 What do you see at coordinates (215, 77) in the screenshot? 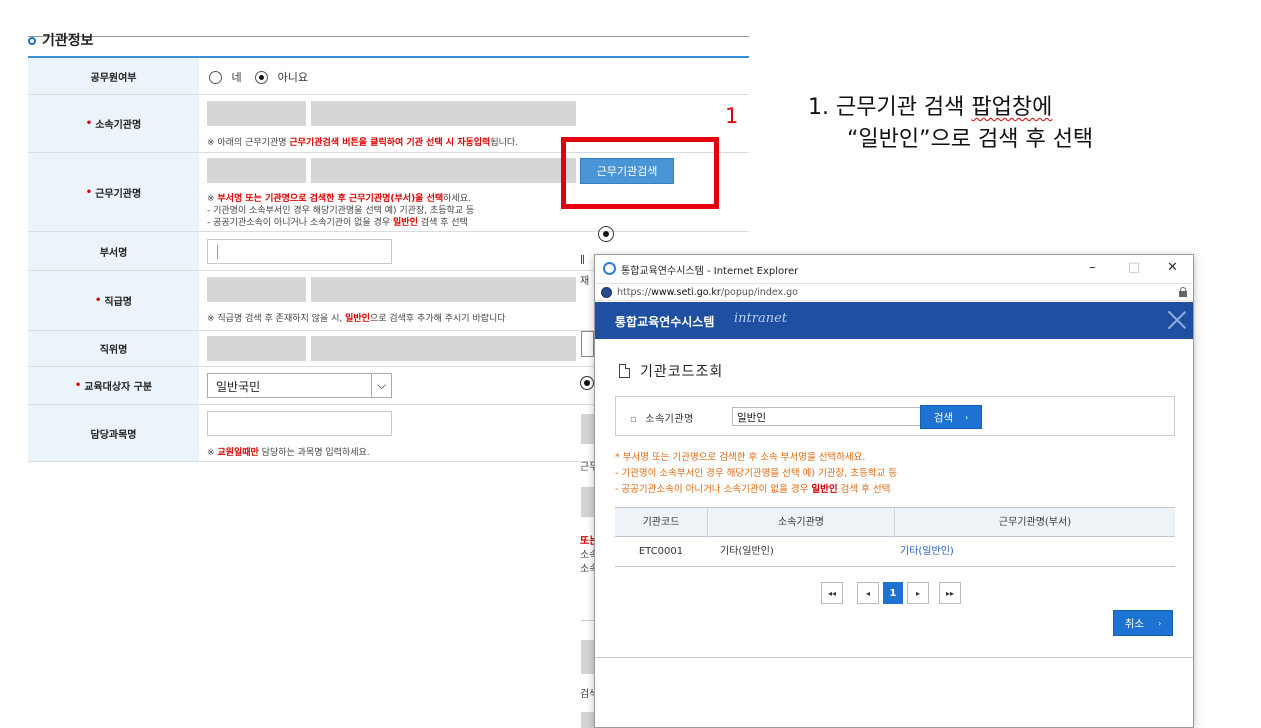
I see `radio-yes` at bounding box center [215, 77].